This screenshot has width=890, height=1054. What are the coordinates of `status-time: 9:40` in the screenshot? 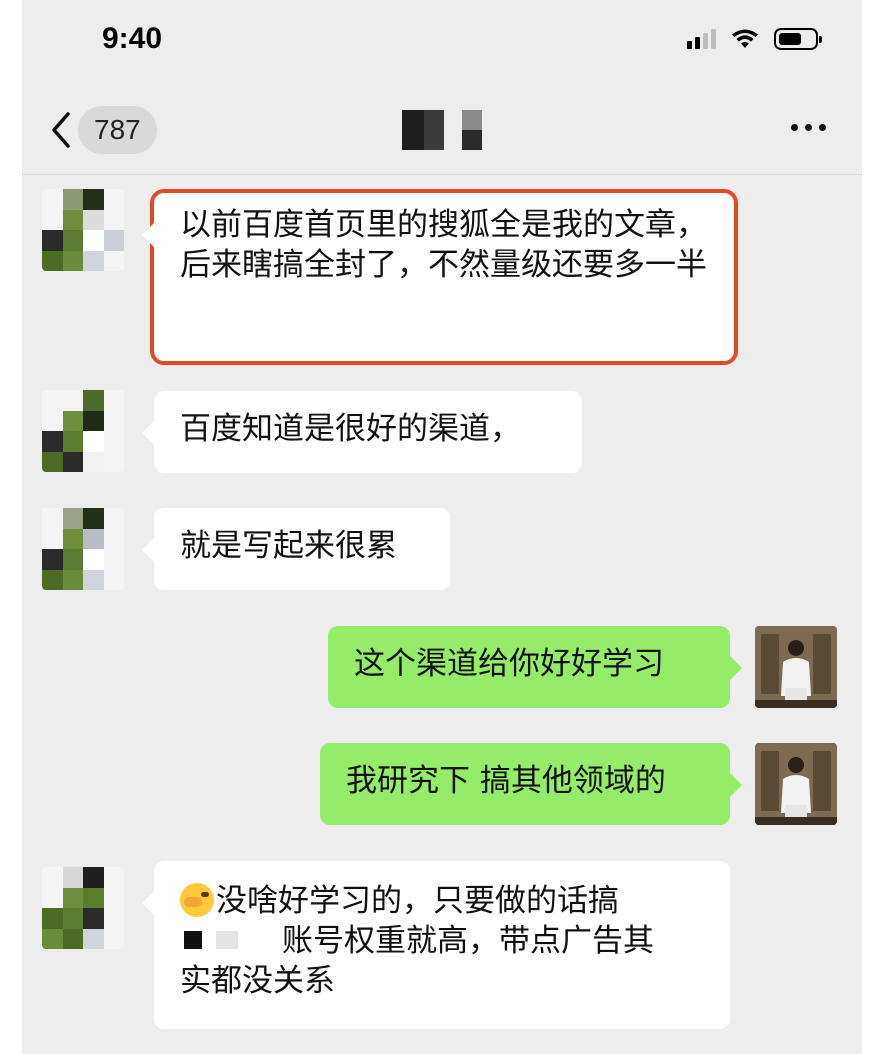 It's located at (132, 38).